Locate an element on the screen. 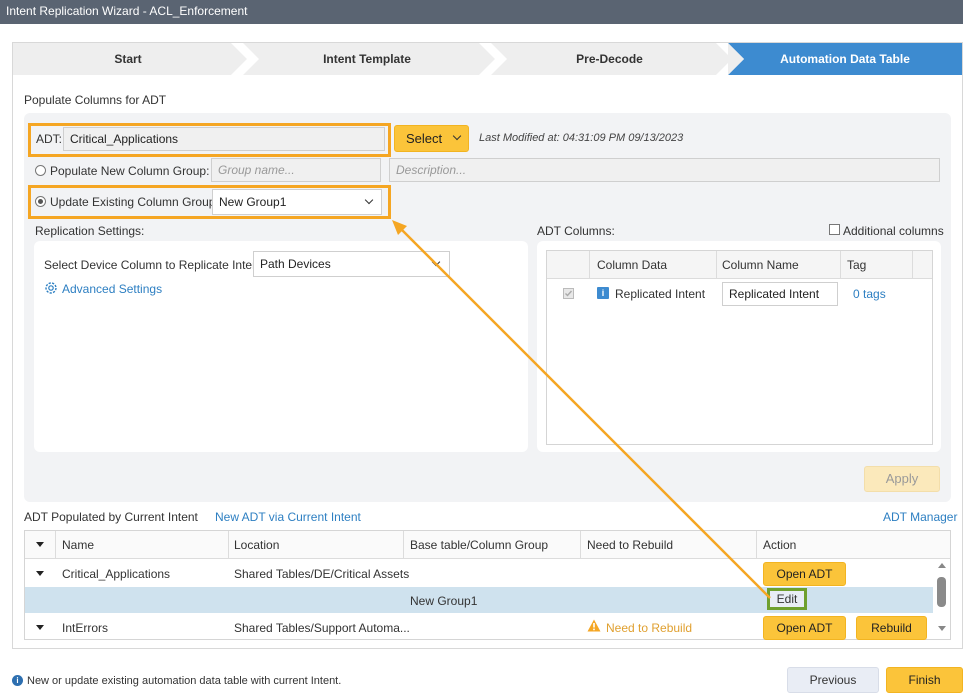 This screenshot has height=698, width=963. last-modified-text: Last Modified at: 04:31:09 PM 09/13/2023 is located at coordinates (581, 138).